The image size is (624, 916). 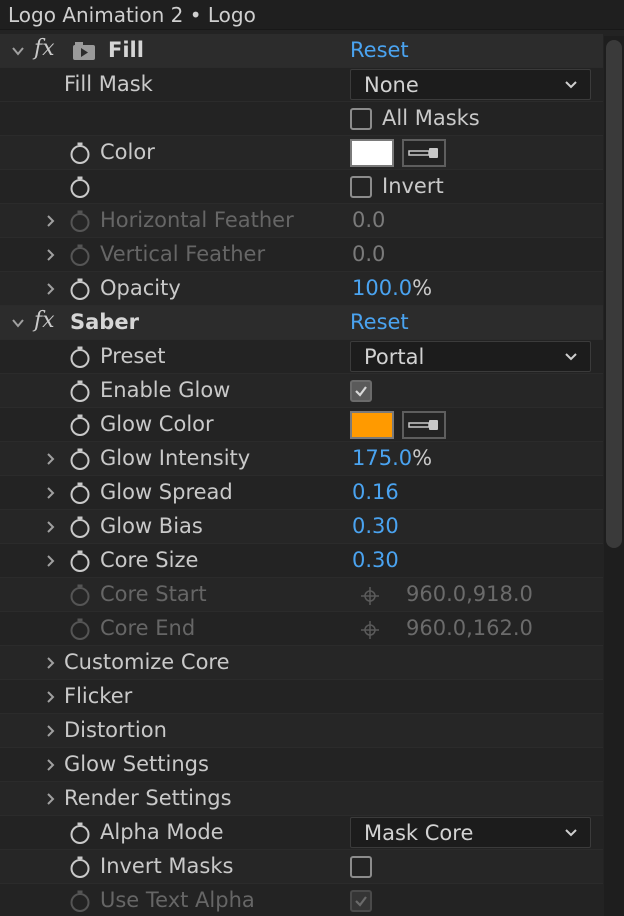 I want to click on preset-row: Preset Portal, so click(x=301, y=357).